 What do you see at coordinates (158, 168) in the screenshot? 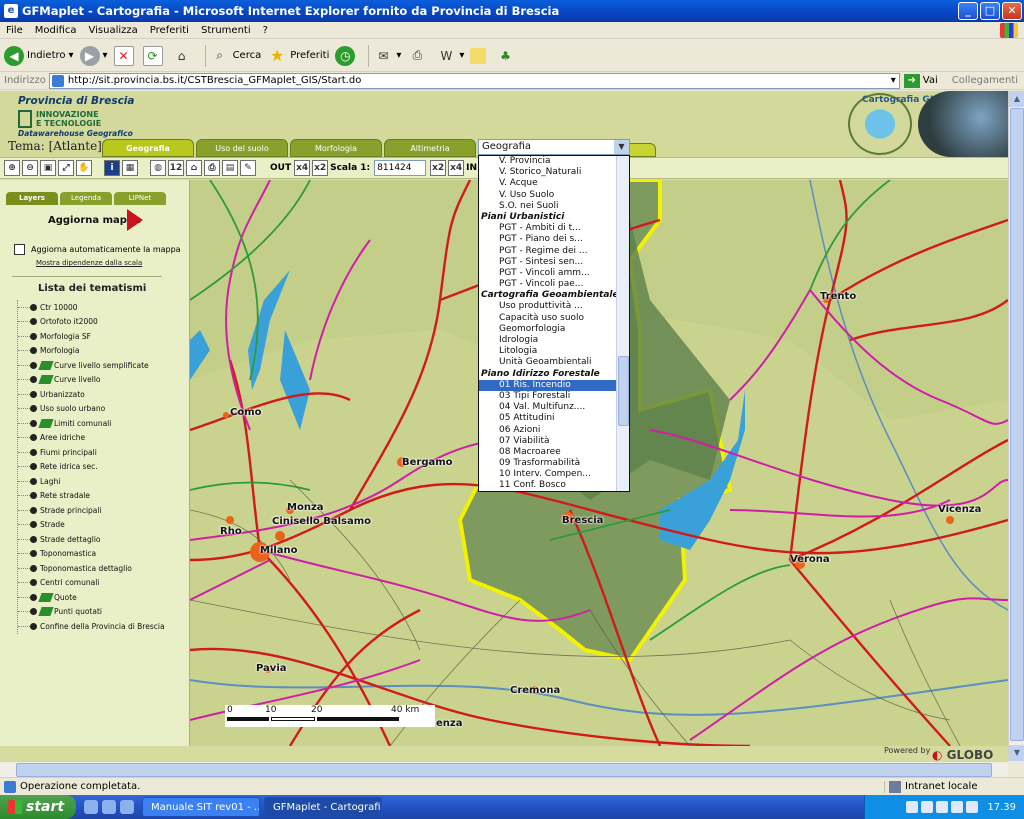
I see `globe-icon: ◍` at bounding box center [158, 168].